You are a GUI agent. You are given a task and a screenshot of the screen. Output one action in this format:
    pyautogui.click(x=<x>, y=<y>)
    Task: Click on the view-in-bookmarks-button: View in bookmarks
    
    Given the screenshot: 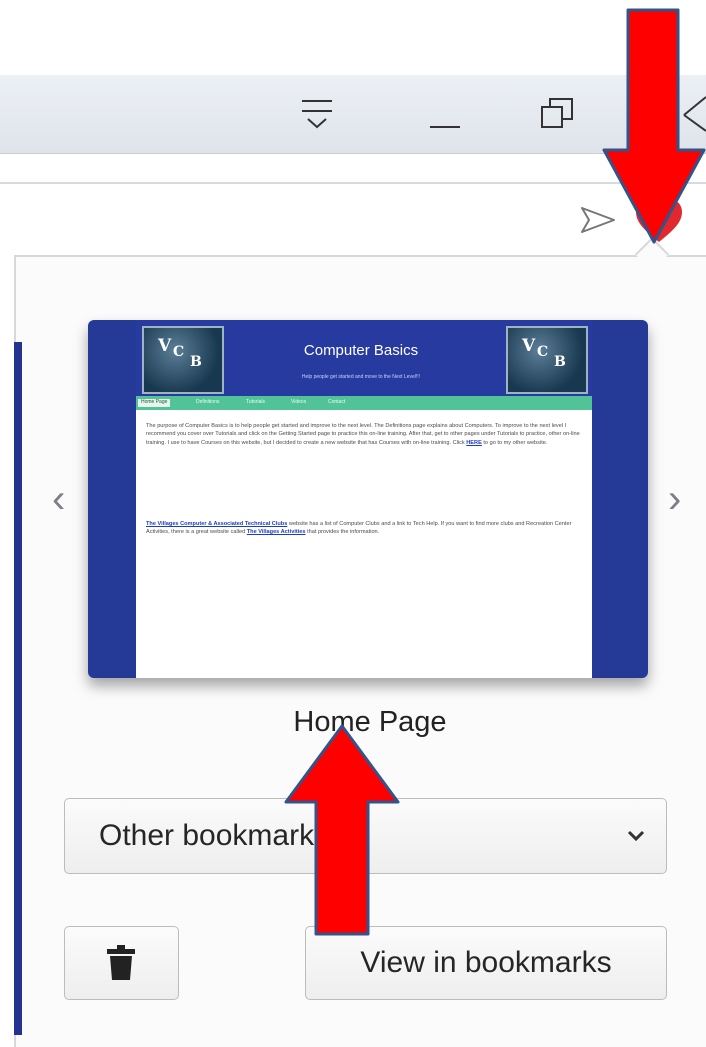 What is the action you would take?
    pyautogui.click(x=486, y=963)
    